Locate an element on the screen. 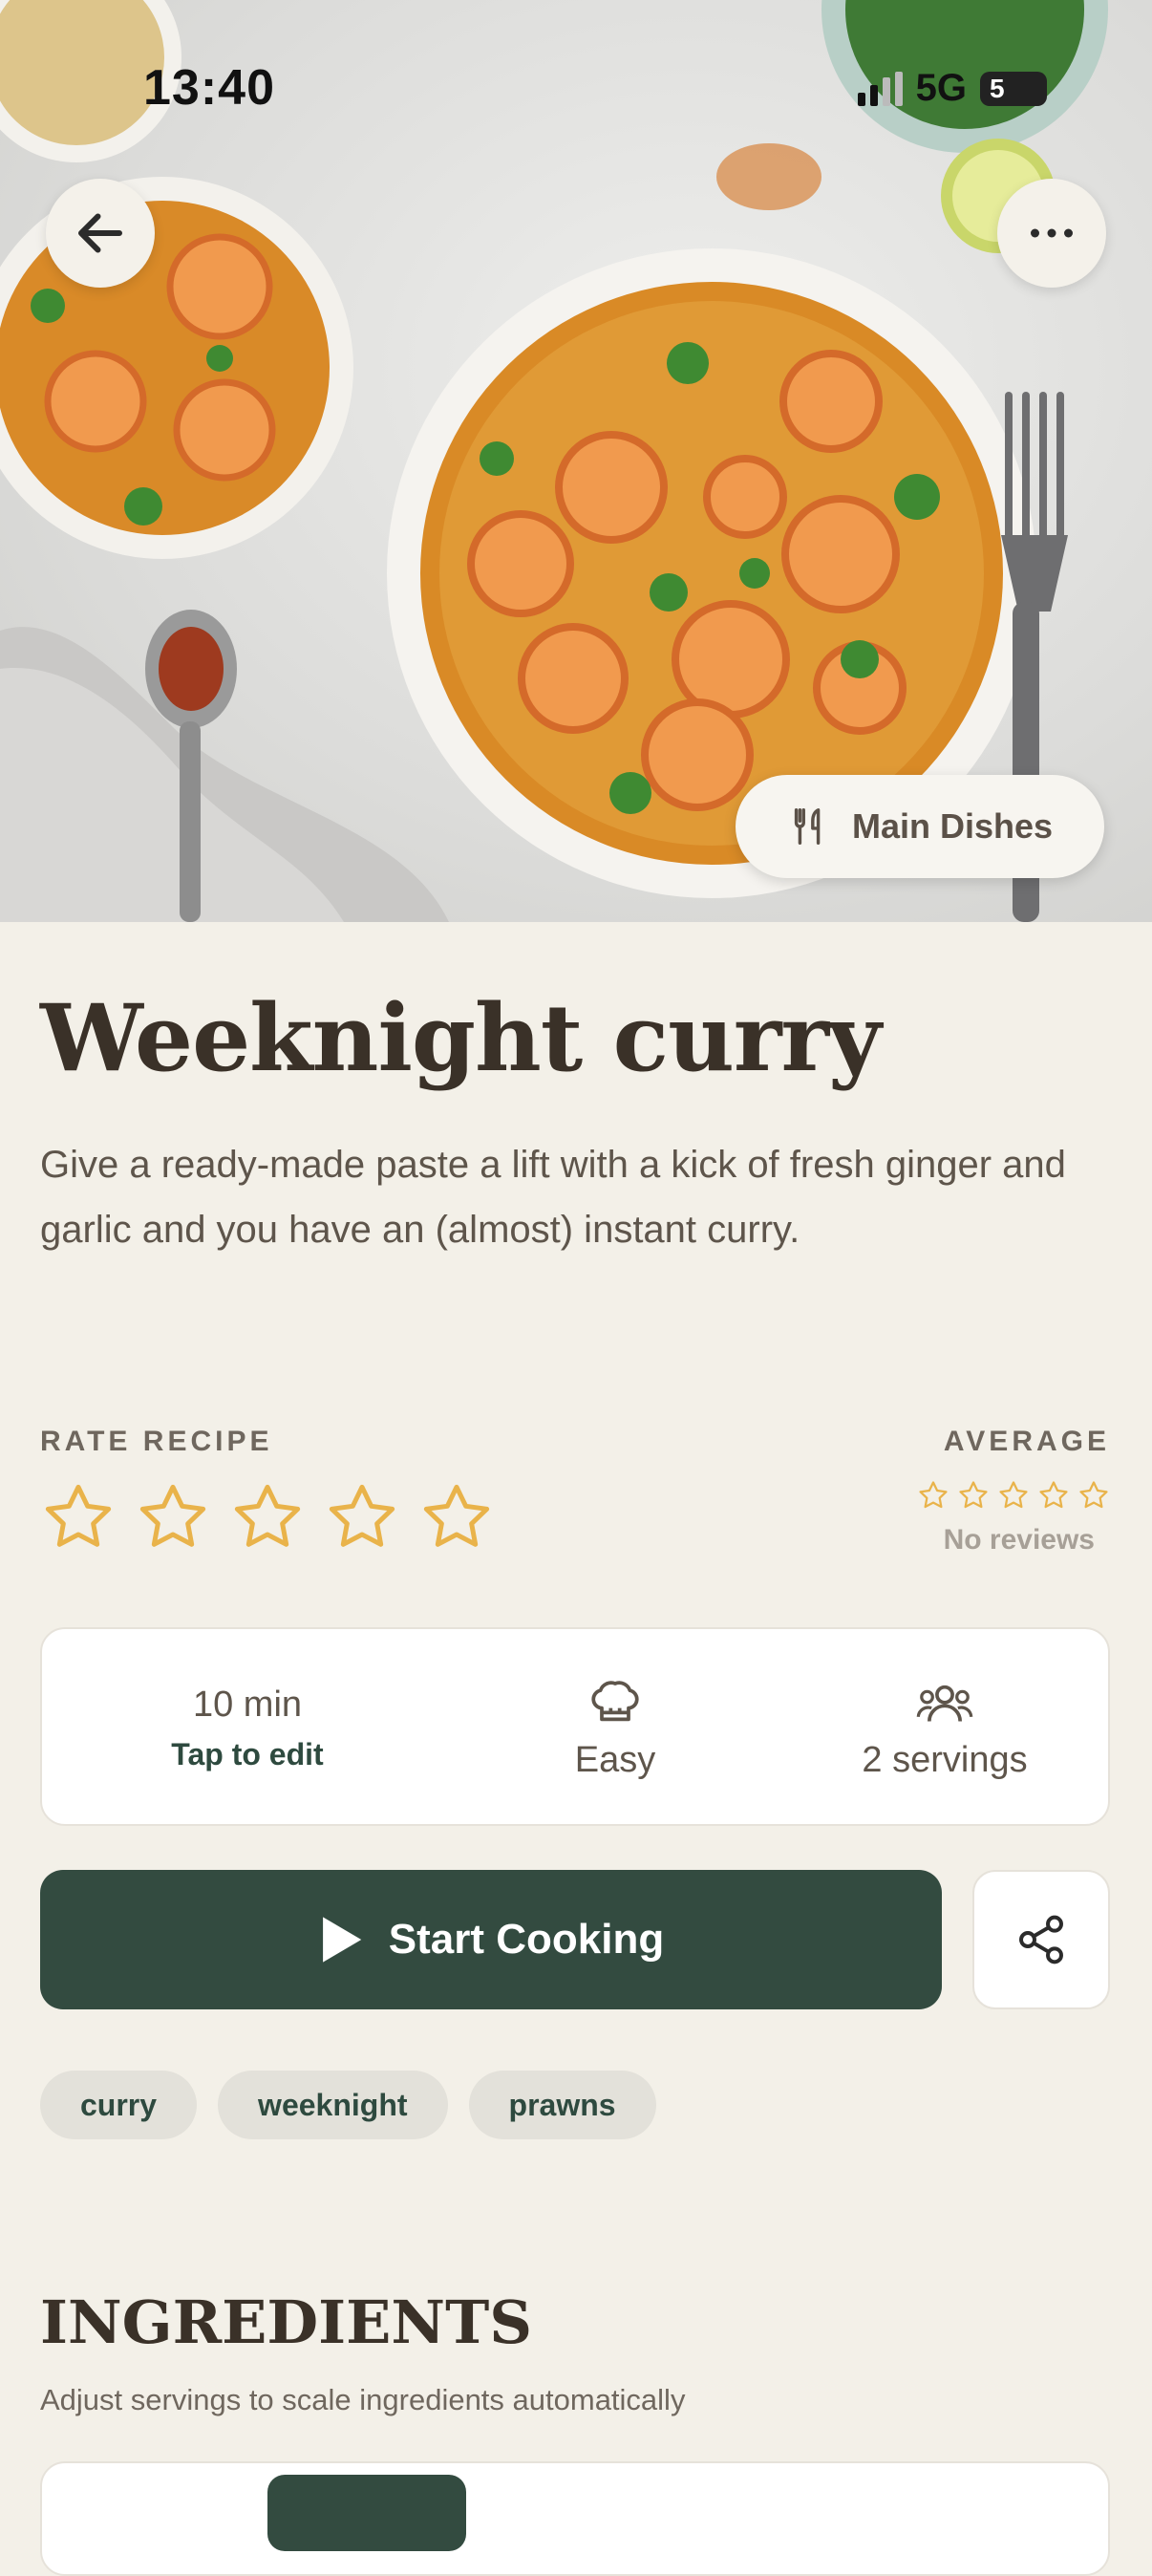 The width and height of the screenshot is (1152, 2576). reviews-count: No reviews is located at coordinates (1019, 1540).